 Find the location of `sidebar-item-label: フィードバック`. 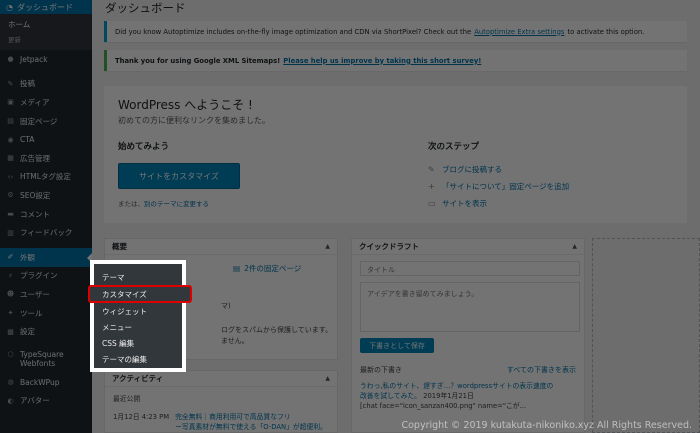

sidebar-item-label: フィードバック is located at coordinates (46, 233).